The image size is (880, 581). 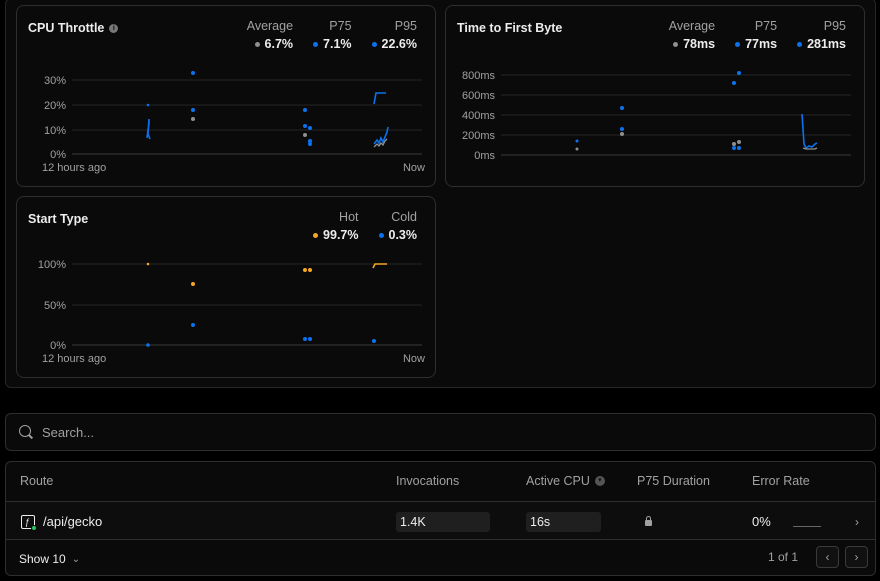 I want to click on table-footer: Show 10 ⌄ 1 of 1 ‹ ›, so click(x=440, y=558).